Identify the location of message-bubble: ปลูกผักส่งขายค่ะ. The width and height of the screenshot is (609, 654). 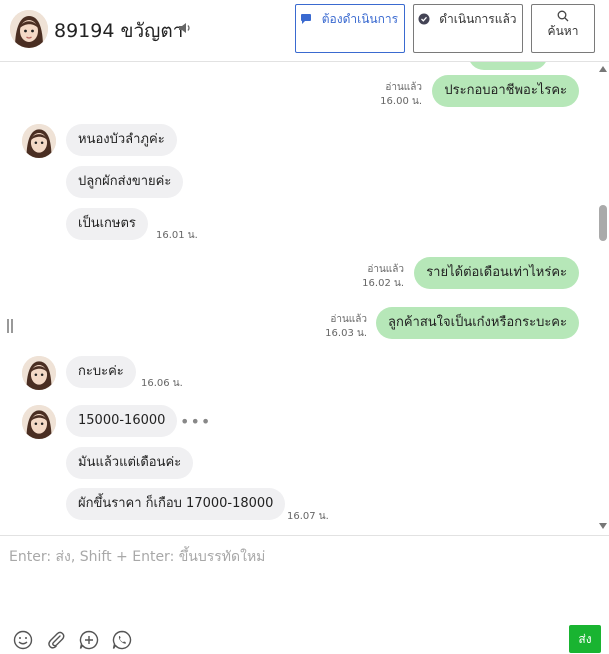
(125, 182).